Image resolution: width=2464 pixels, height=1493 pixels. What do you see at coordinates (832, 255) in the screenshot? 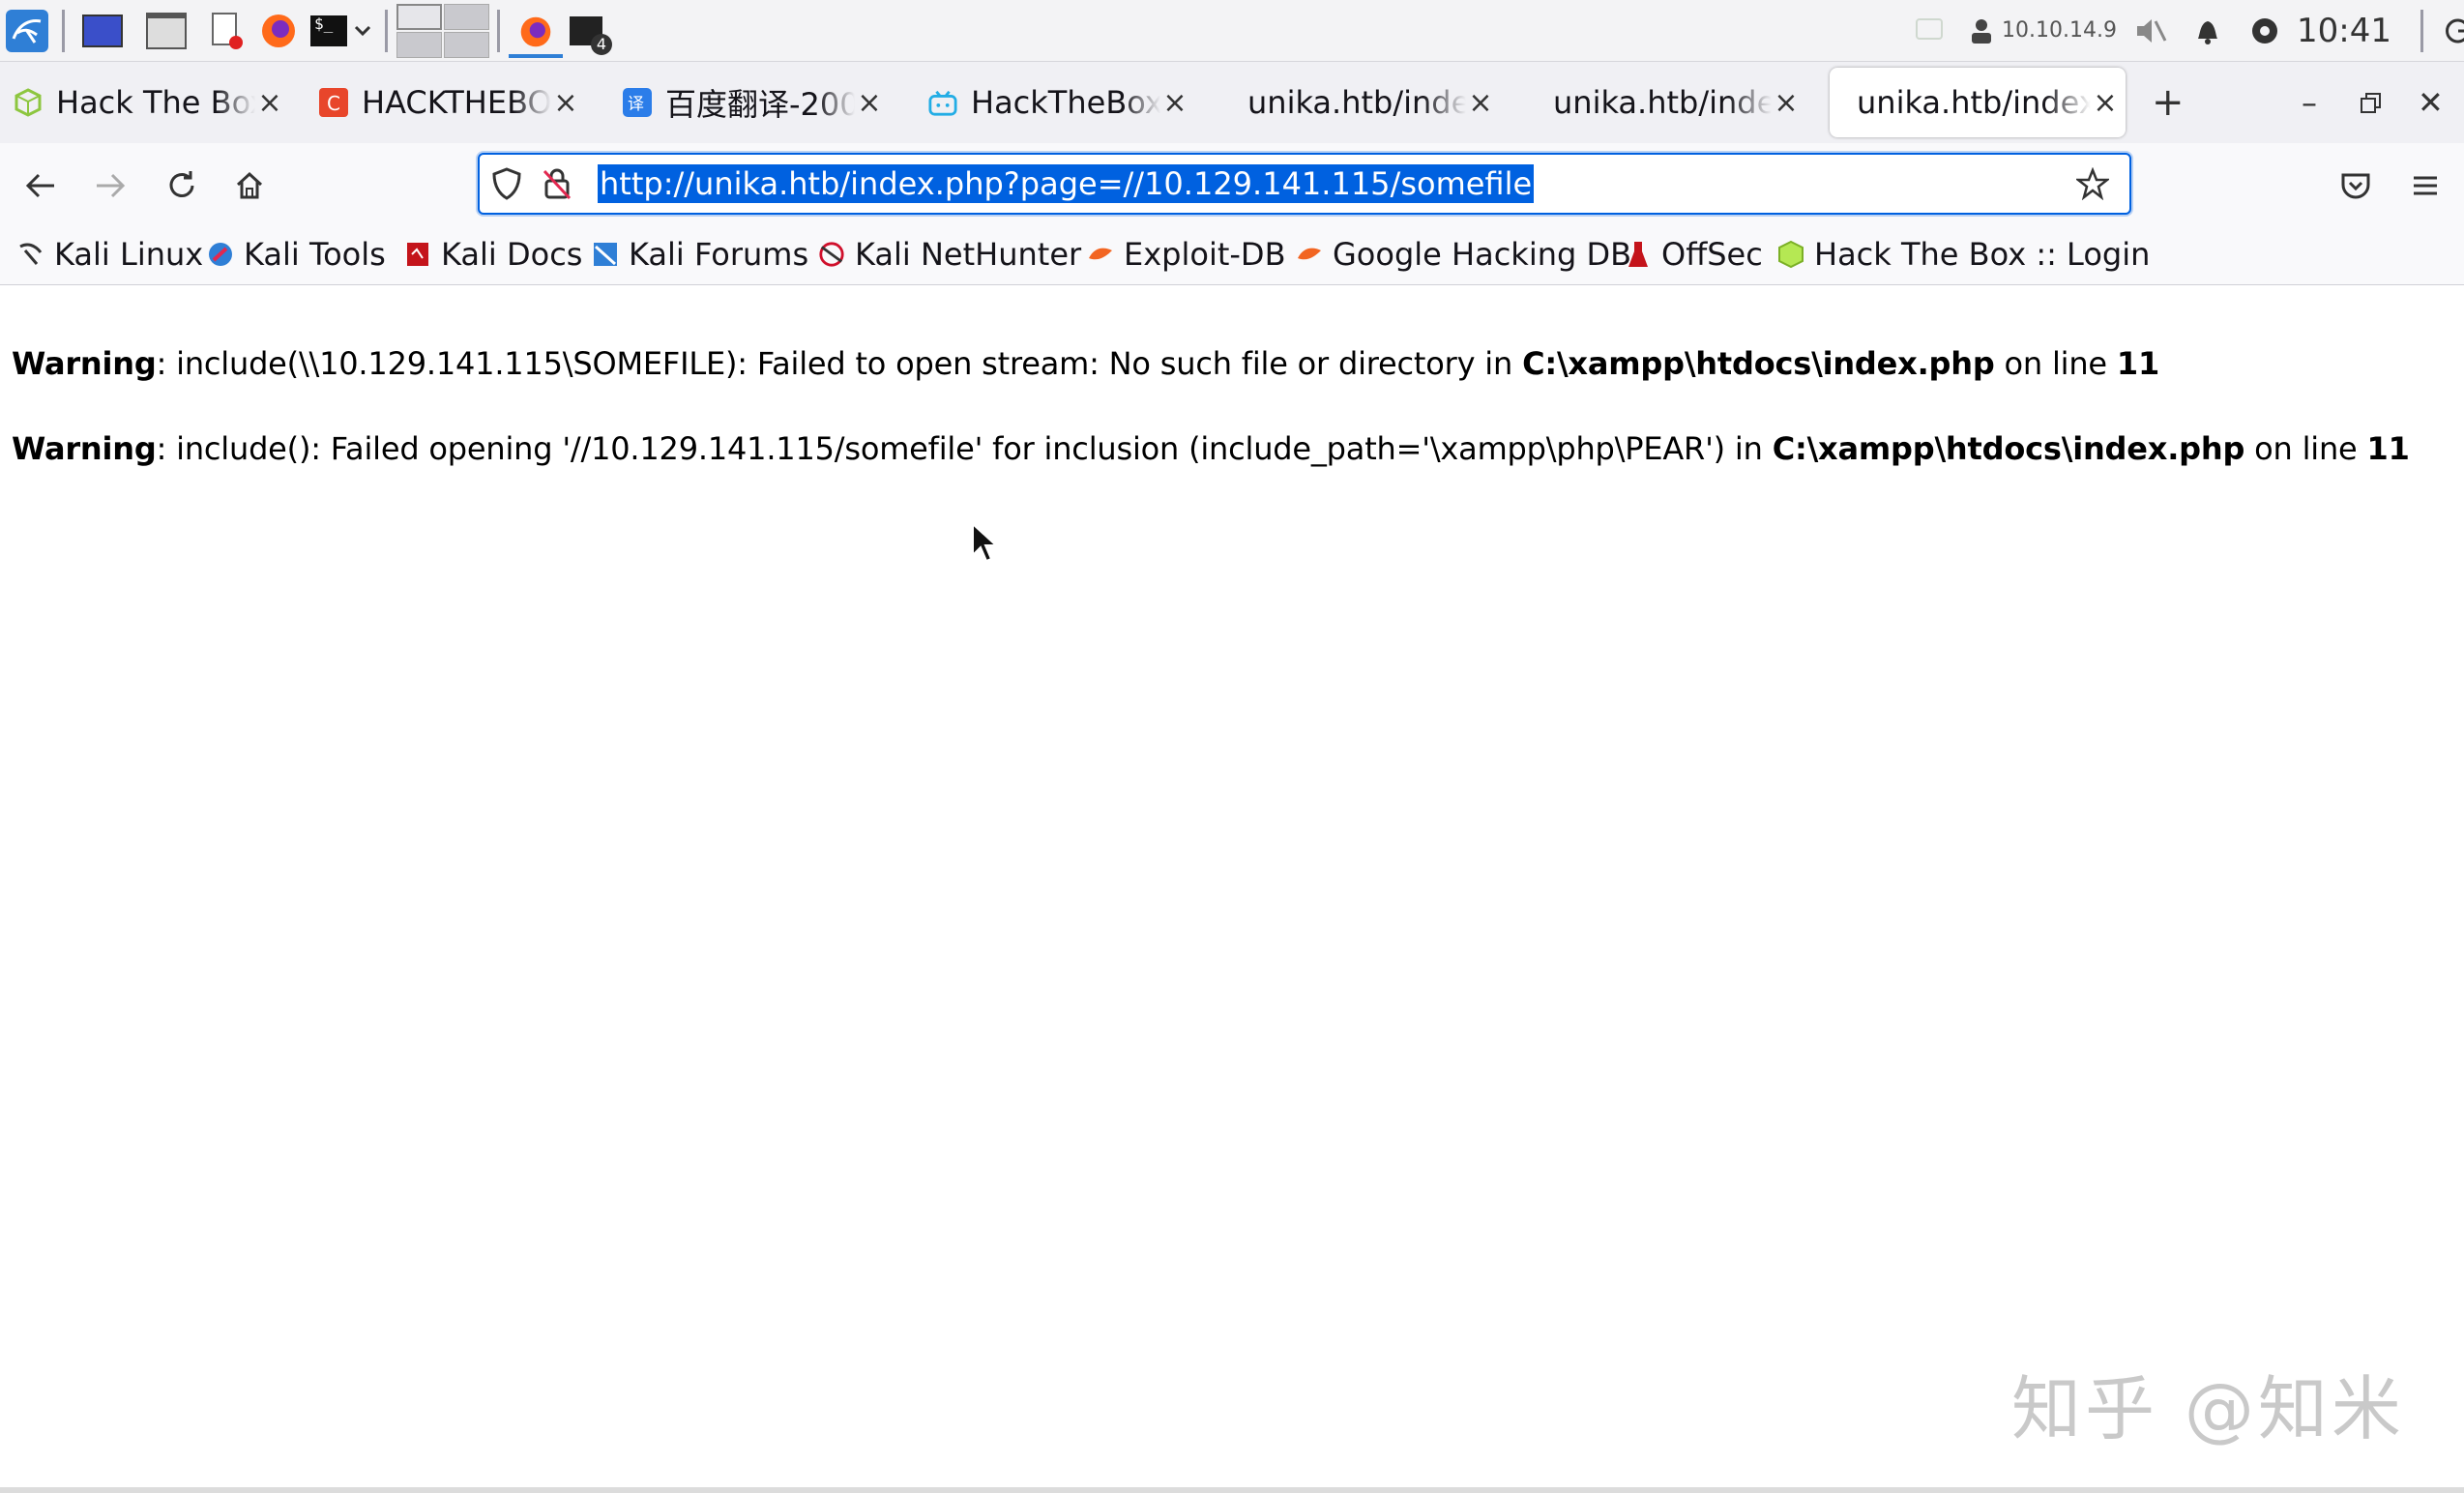
I see `nethunter-icon` at bounding box center [832, 255].